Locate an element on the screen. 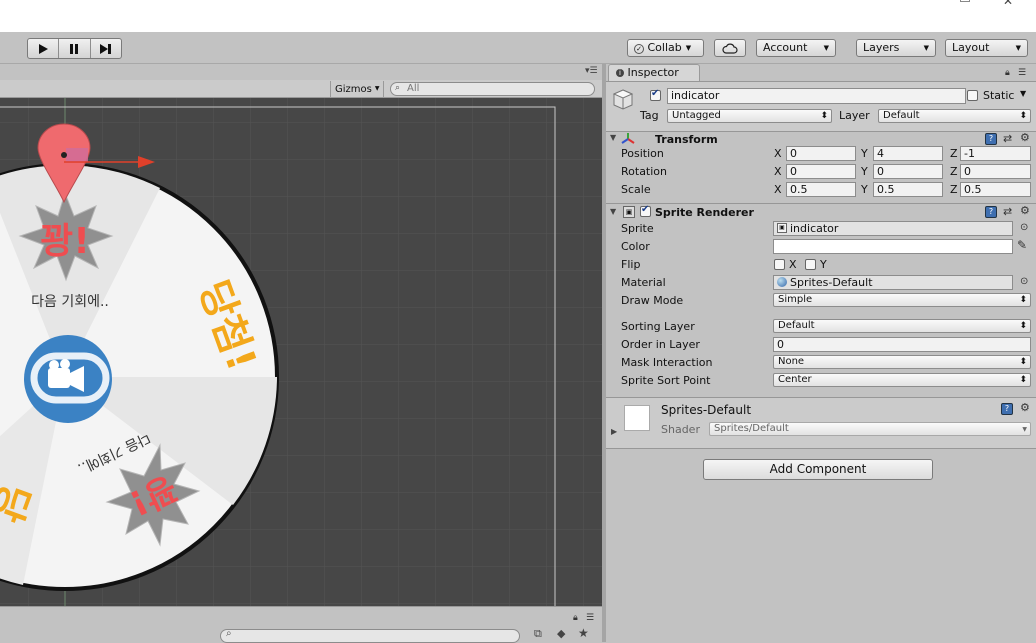 The image size is (1036, 643). scale-z-label: Z is located at coordinates (954, 189).